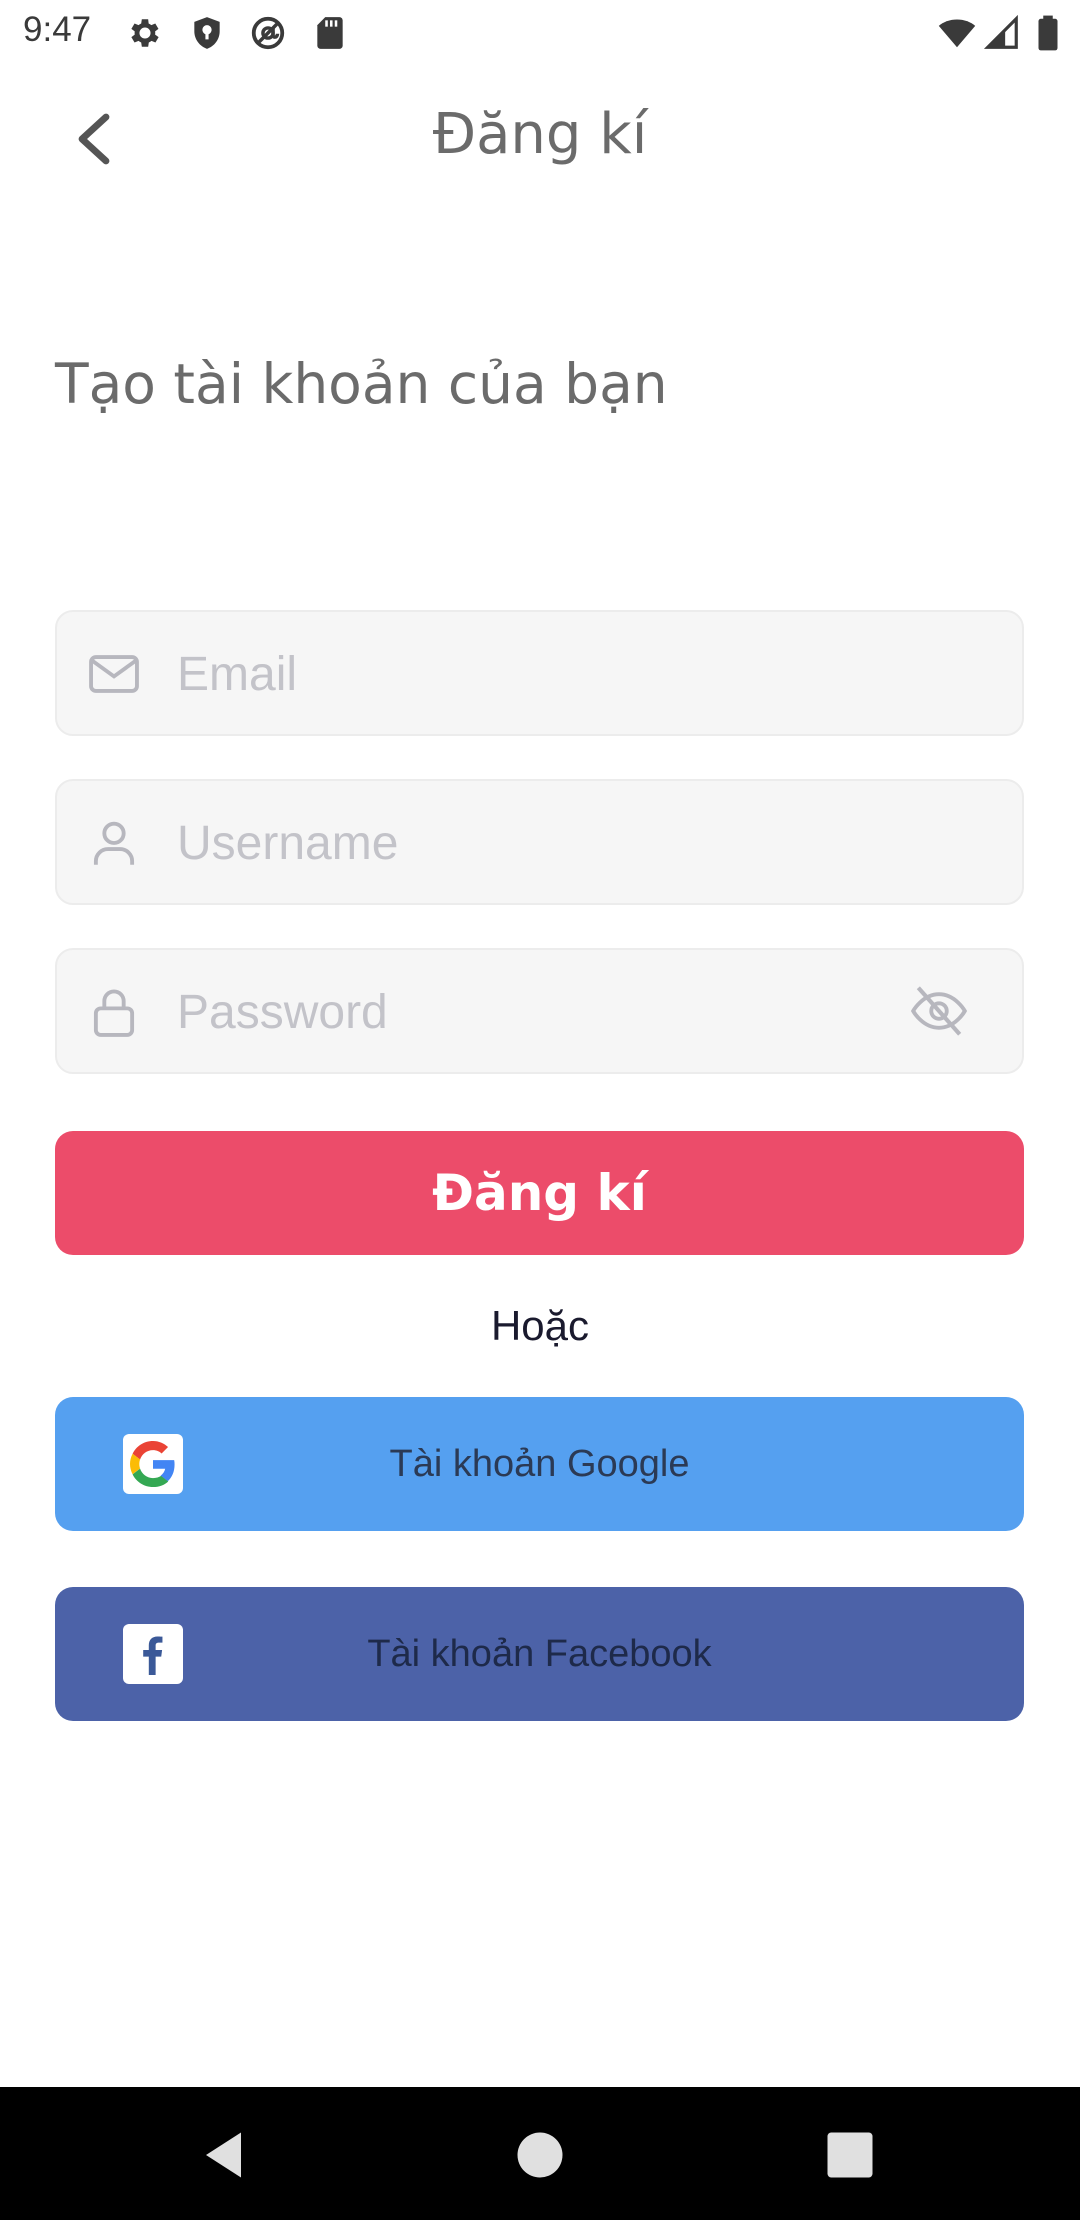  What do you see at coordinates (114, 674) in the screenshot?
I see `mail-icon` at bounding box center [114, 674].